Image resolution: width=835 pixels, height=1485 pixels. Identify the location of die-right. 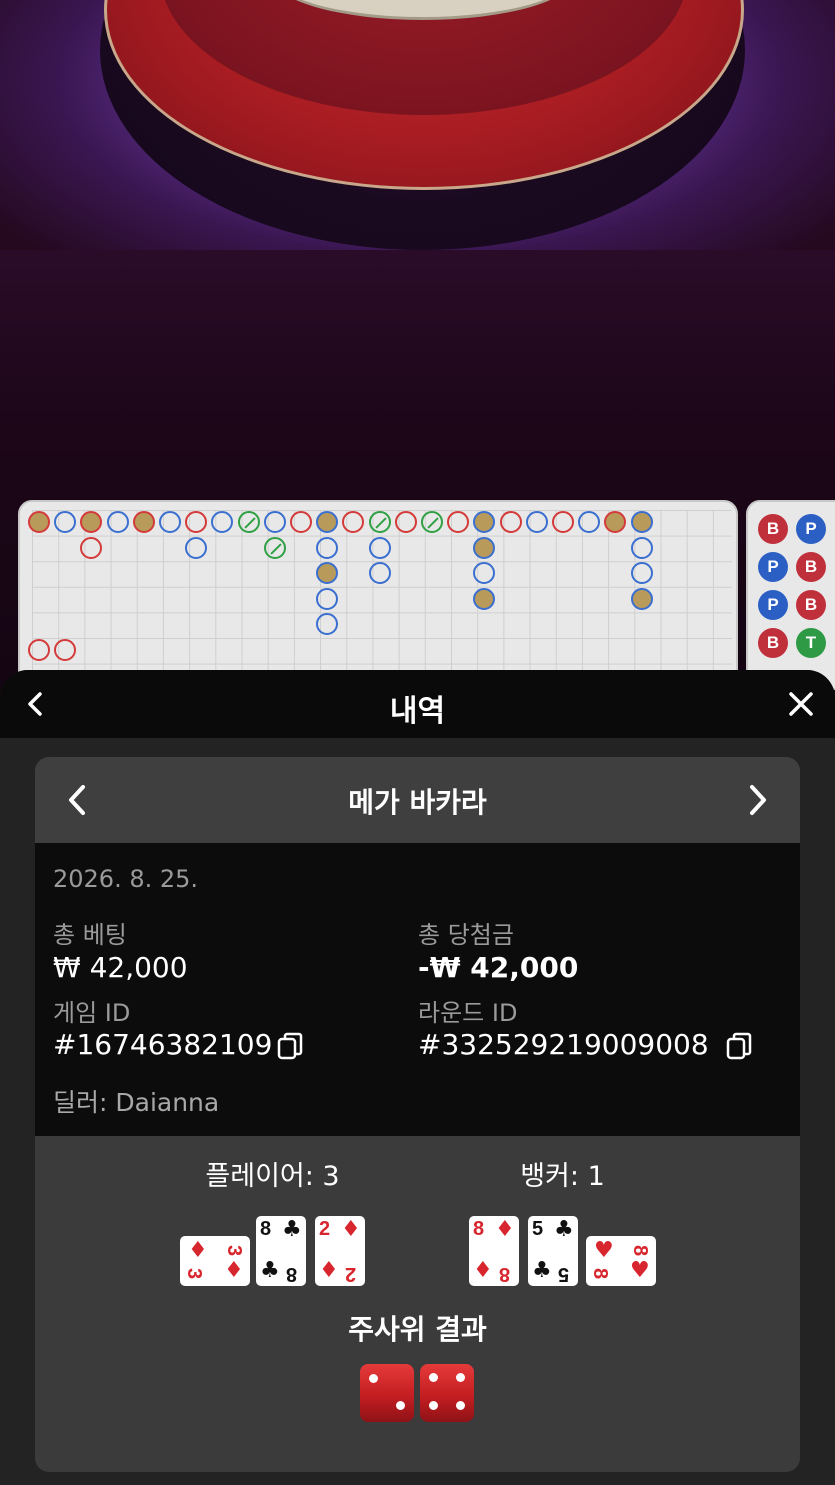
(447, 1393).